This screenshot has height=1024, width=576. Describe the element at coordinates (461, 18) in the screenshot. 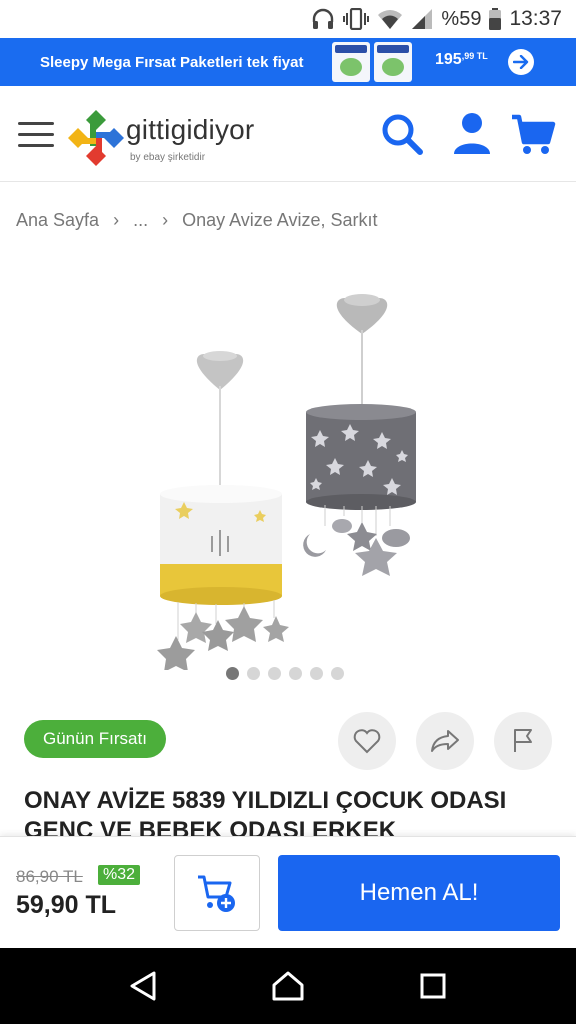

I see `battery-percent: %59` at that location.